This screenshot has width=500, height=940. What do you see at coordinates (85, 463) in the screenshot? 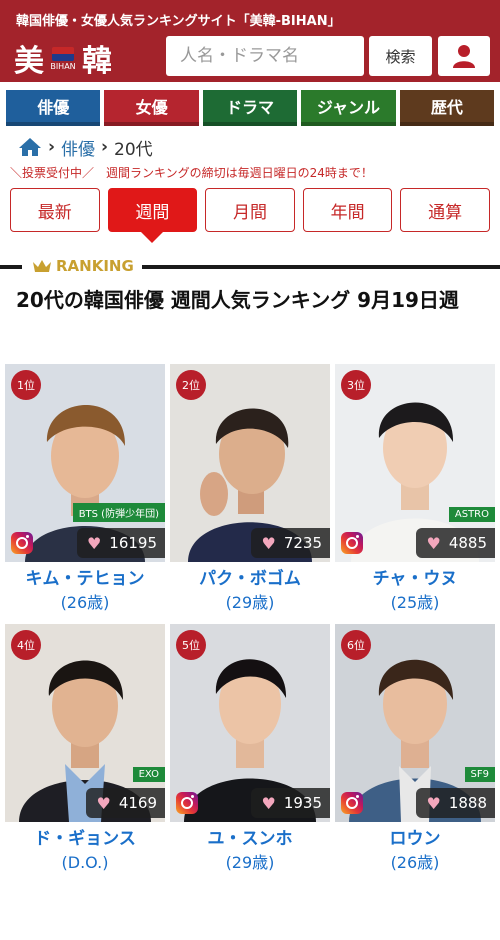
I see `actor-photo: 1位 BTS (防弾少年団) ♥ 16195` at bounding box center [85, 463].